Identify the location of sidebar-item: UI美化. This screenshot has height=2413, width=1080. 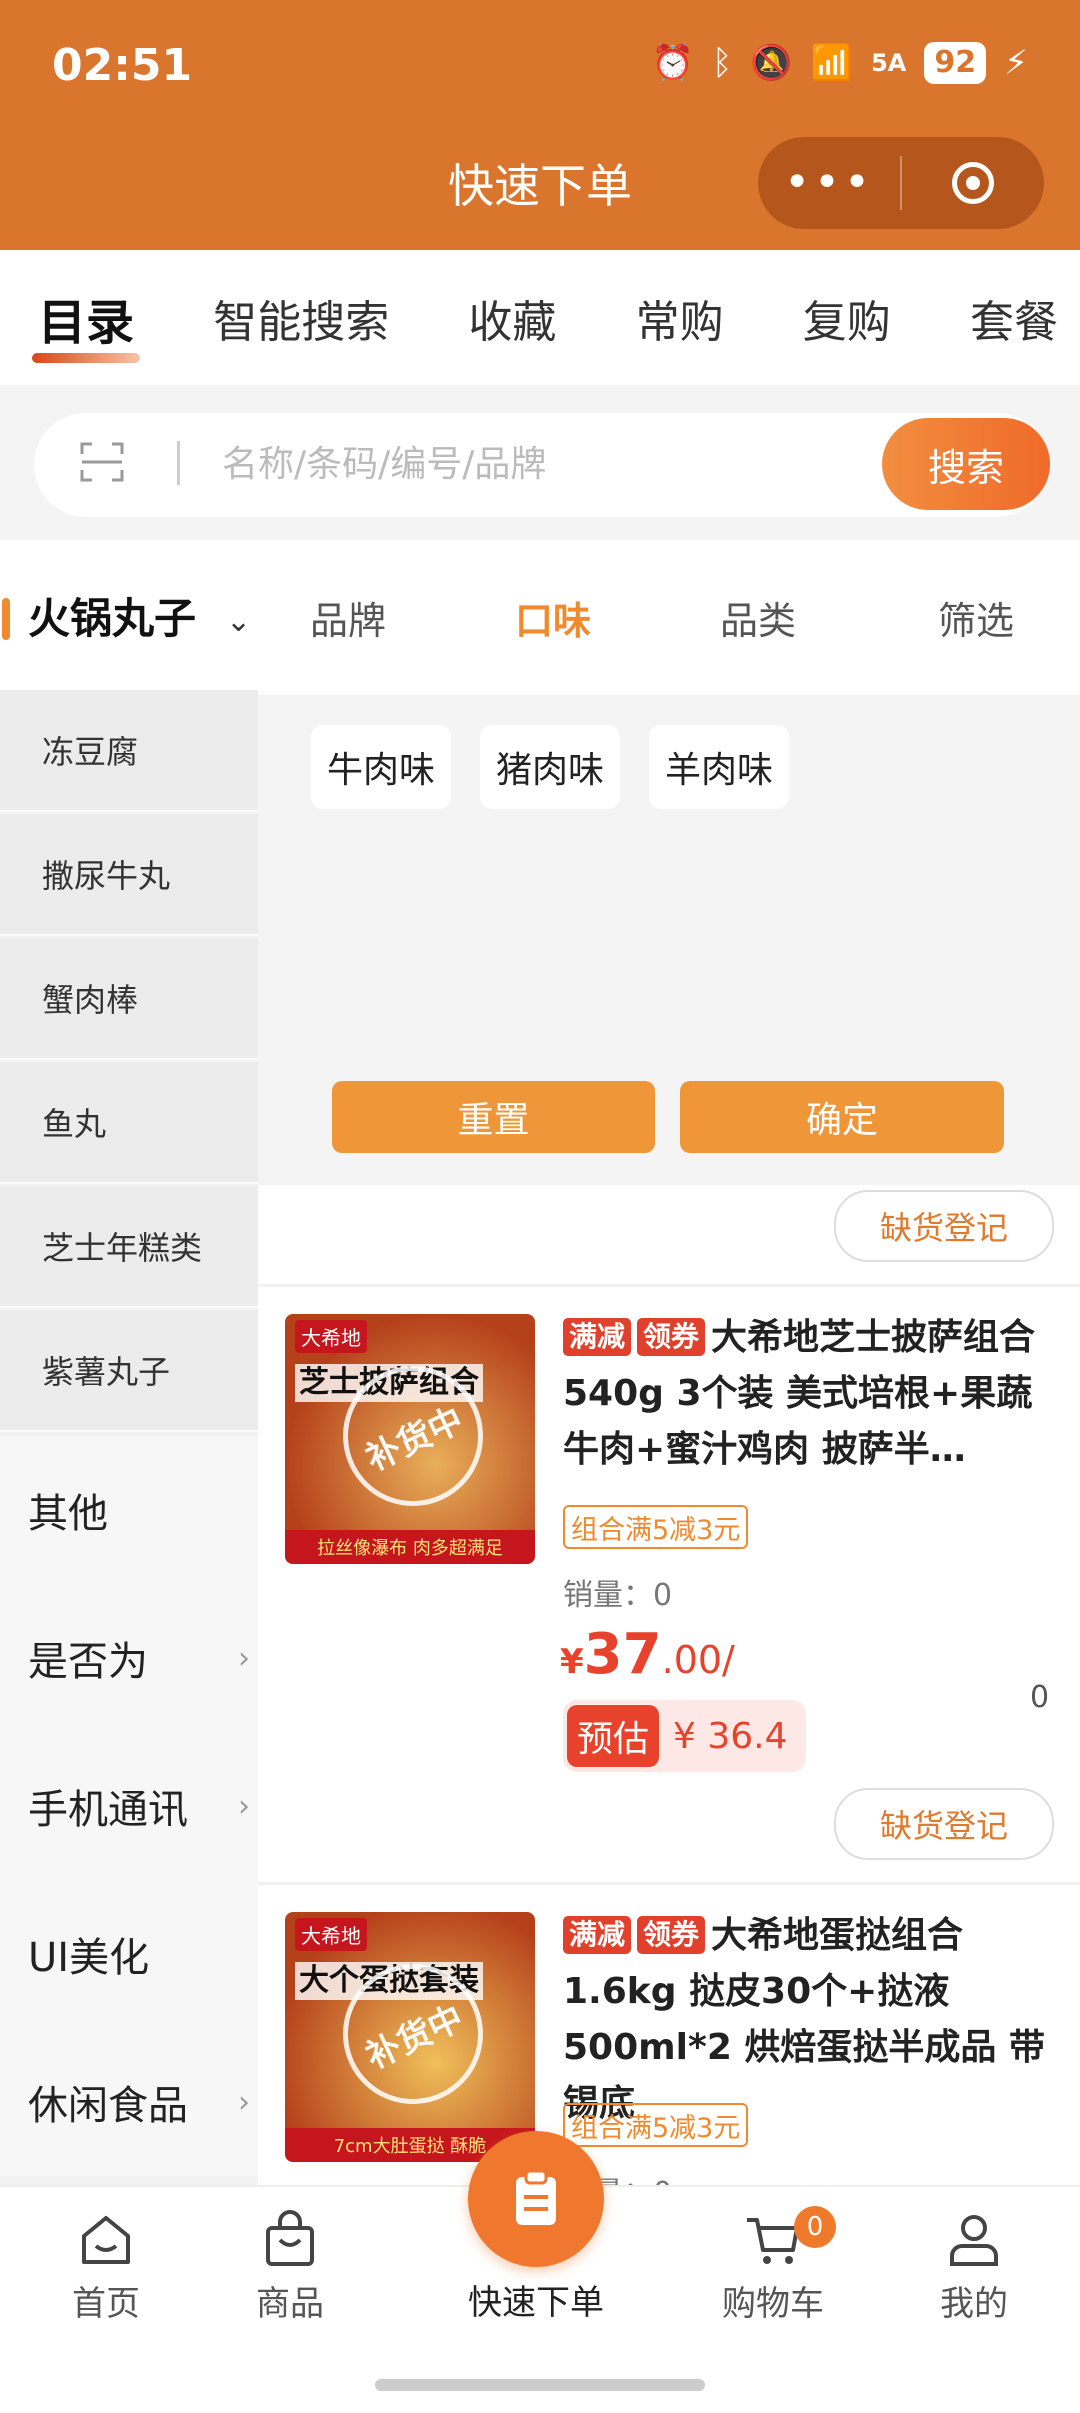
(129, 1954).